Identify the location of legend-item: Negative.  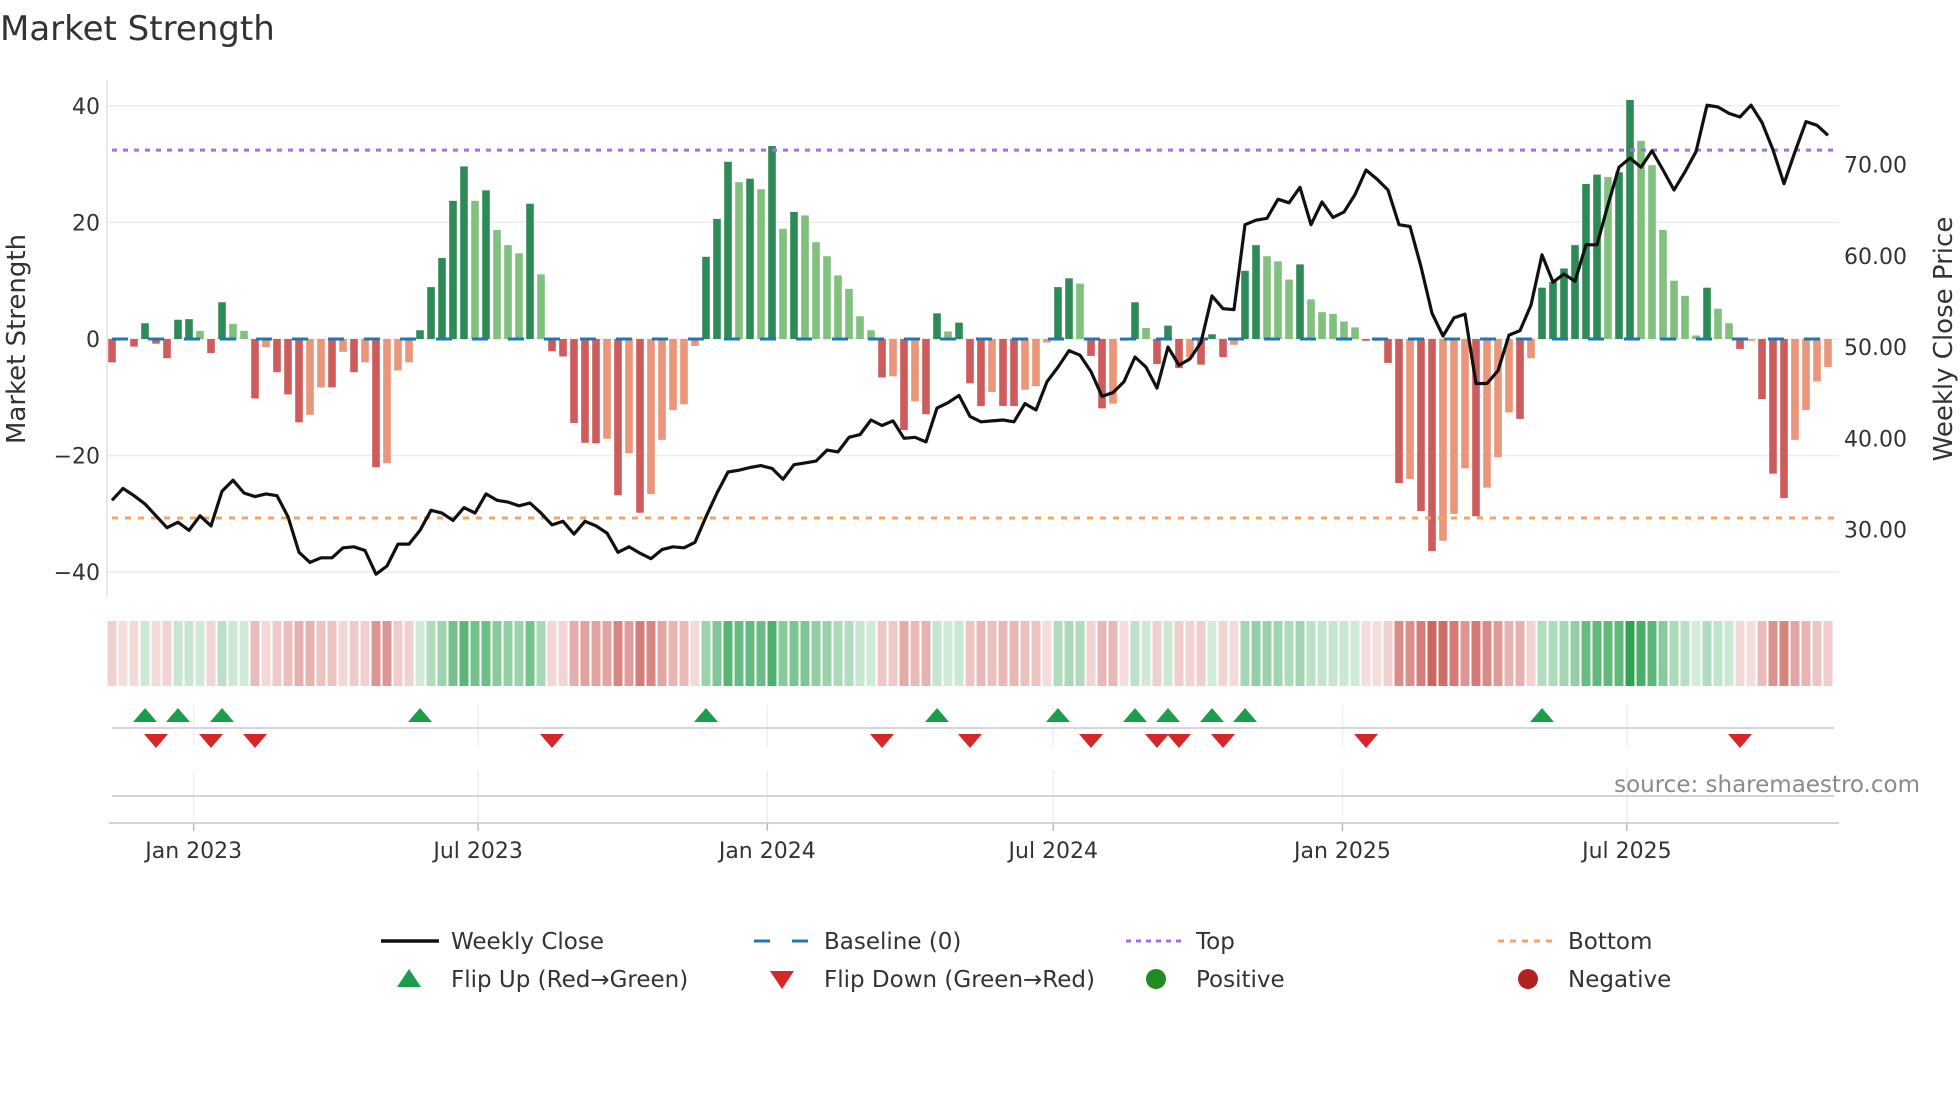
(1594, 980).